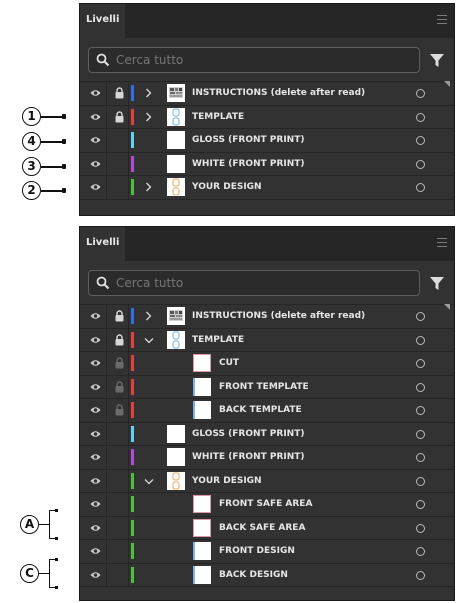  Describe the element at coordinates (53, 573) in the screenshot. I see `callout-c-bracket` at that location.